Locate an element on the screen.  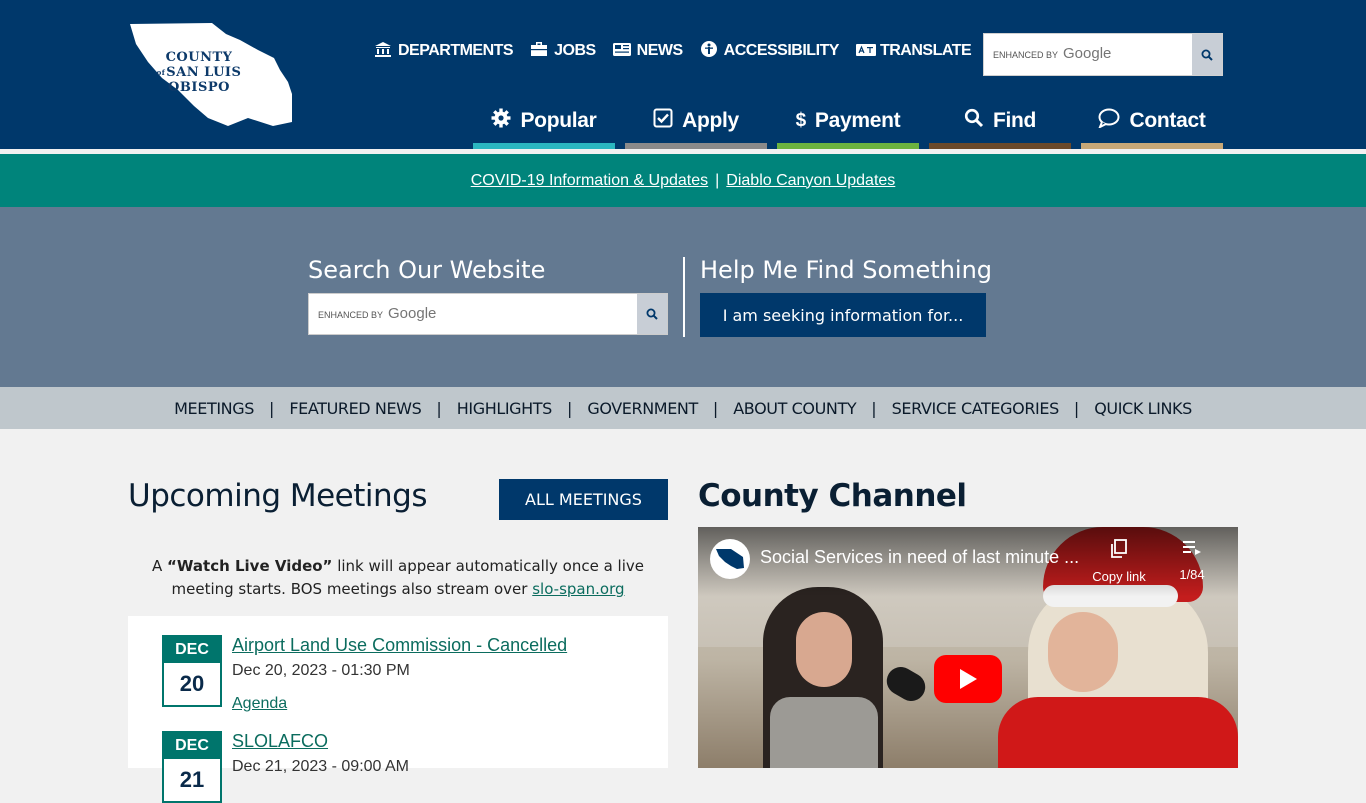
playlist-button: 1/84 is located at coordinates (1192, 560).